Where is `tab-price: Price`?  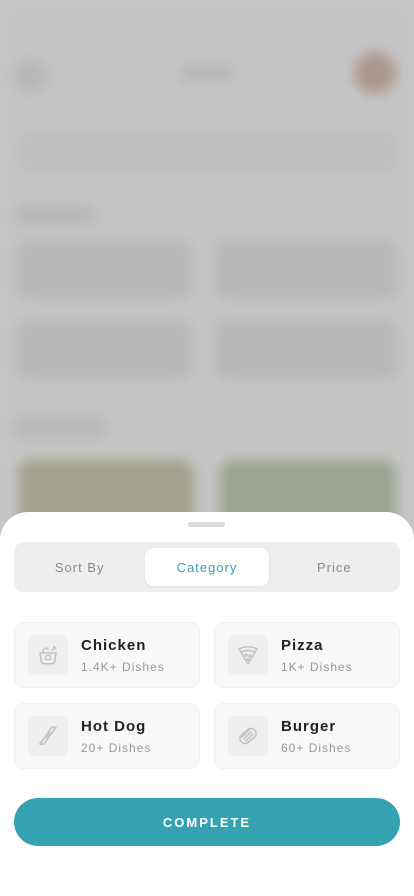
tab-price: Price is located at coordinates (334, 567).